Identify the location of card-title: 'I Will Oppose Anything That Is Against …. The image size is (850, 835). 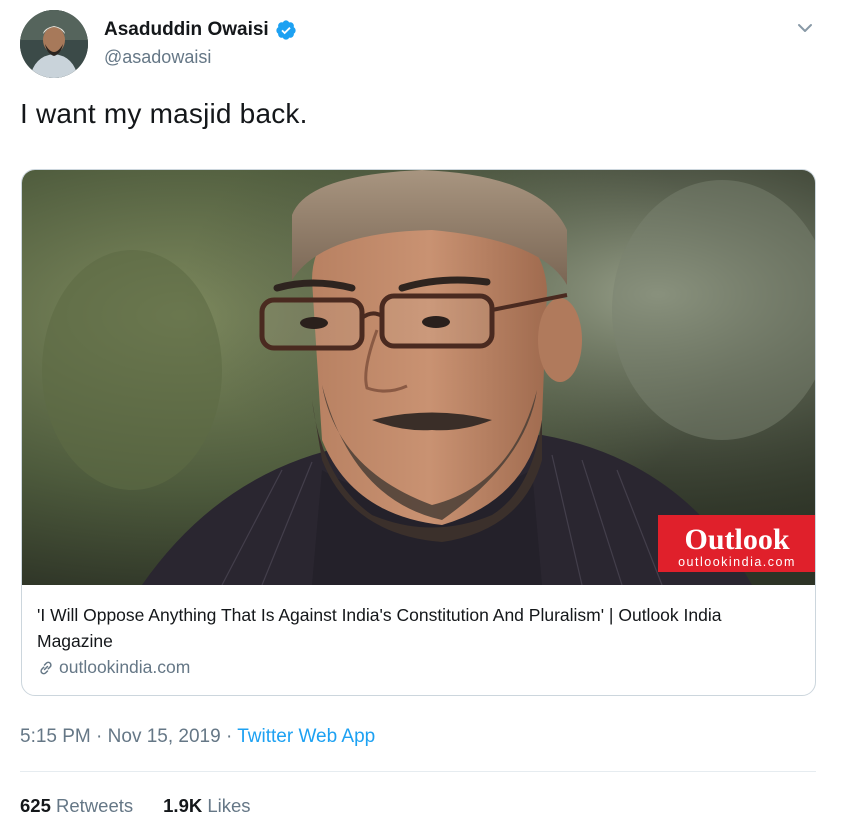
(417, 628).